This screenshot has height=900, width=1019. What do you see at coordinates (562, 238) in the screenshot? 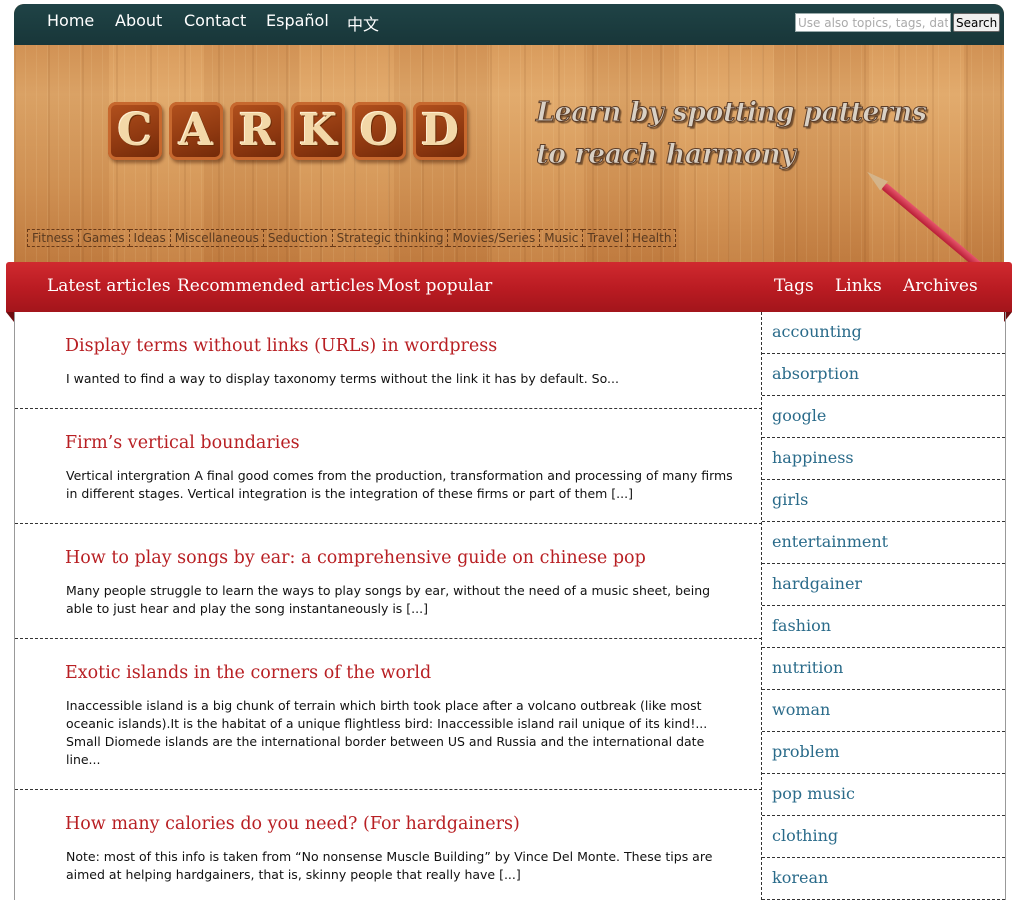
I see `category-music: Music` at bounding box center [562, 238].